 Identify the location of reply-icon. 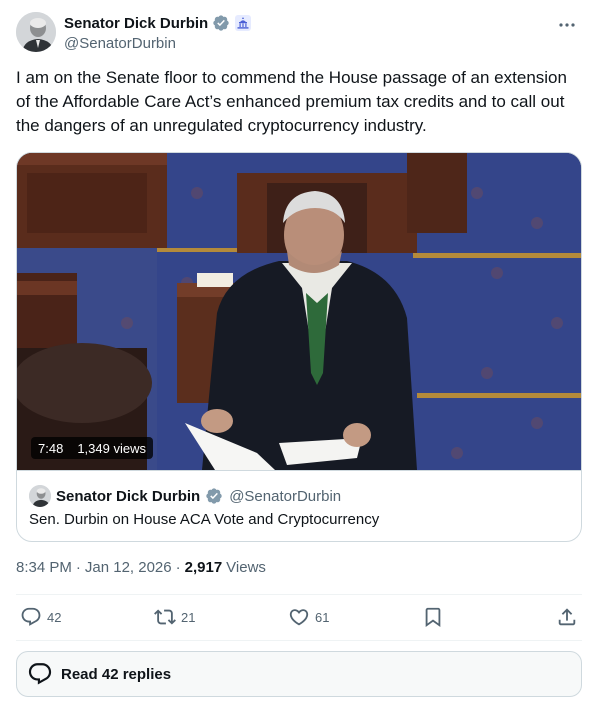
(31, 616).